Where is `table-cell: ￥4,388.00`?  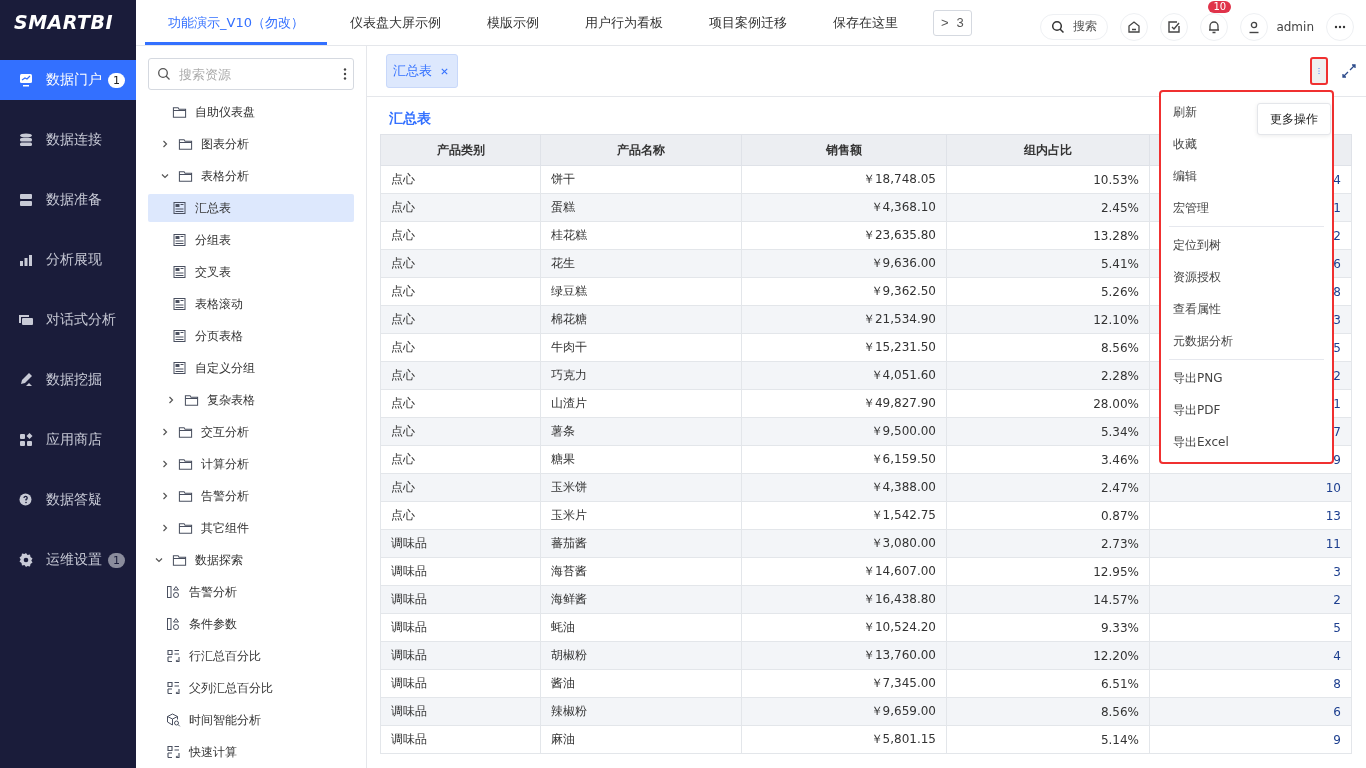
table-cell: ￥4,388.00 is located at coordinates (844, 487).